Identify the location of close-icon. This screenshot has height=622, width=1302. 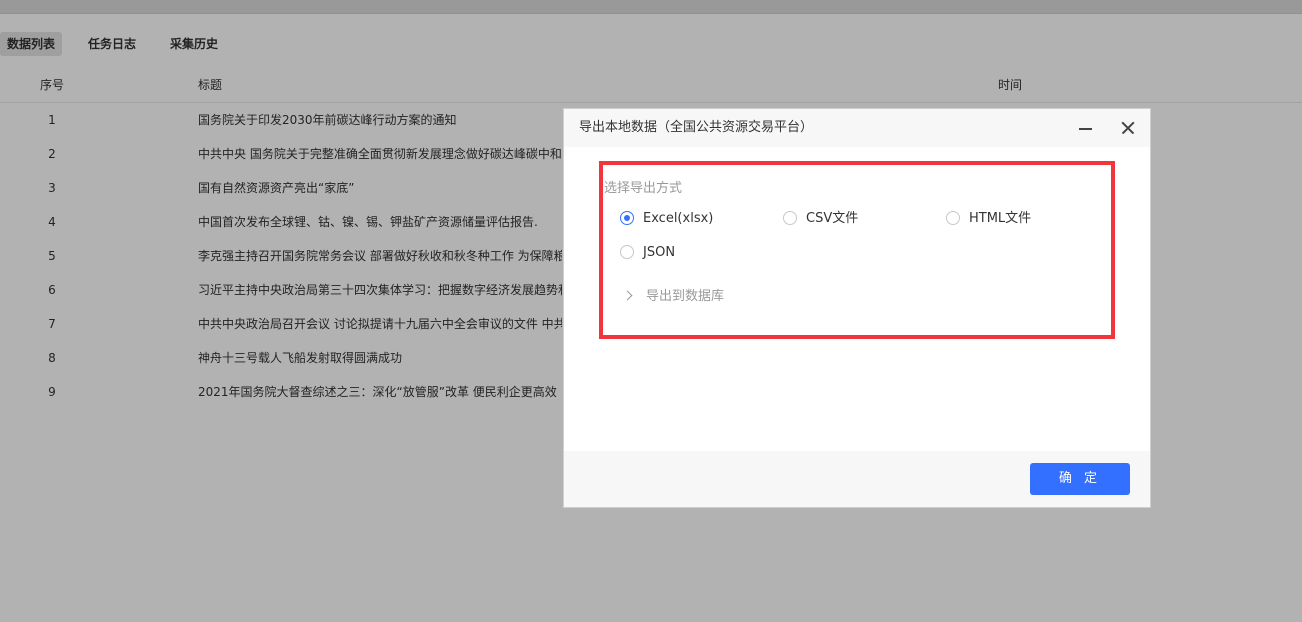
(1128, 128).